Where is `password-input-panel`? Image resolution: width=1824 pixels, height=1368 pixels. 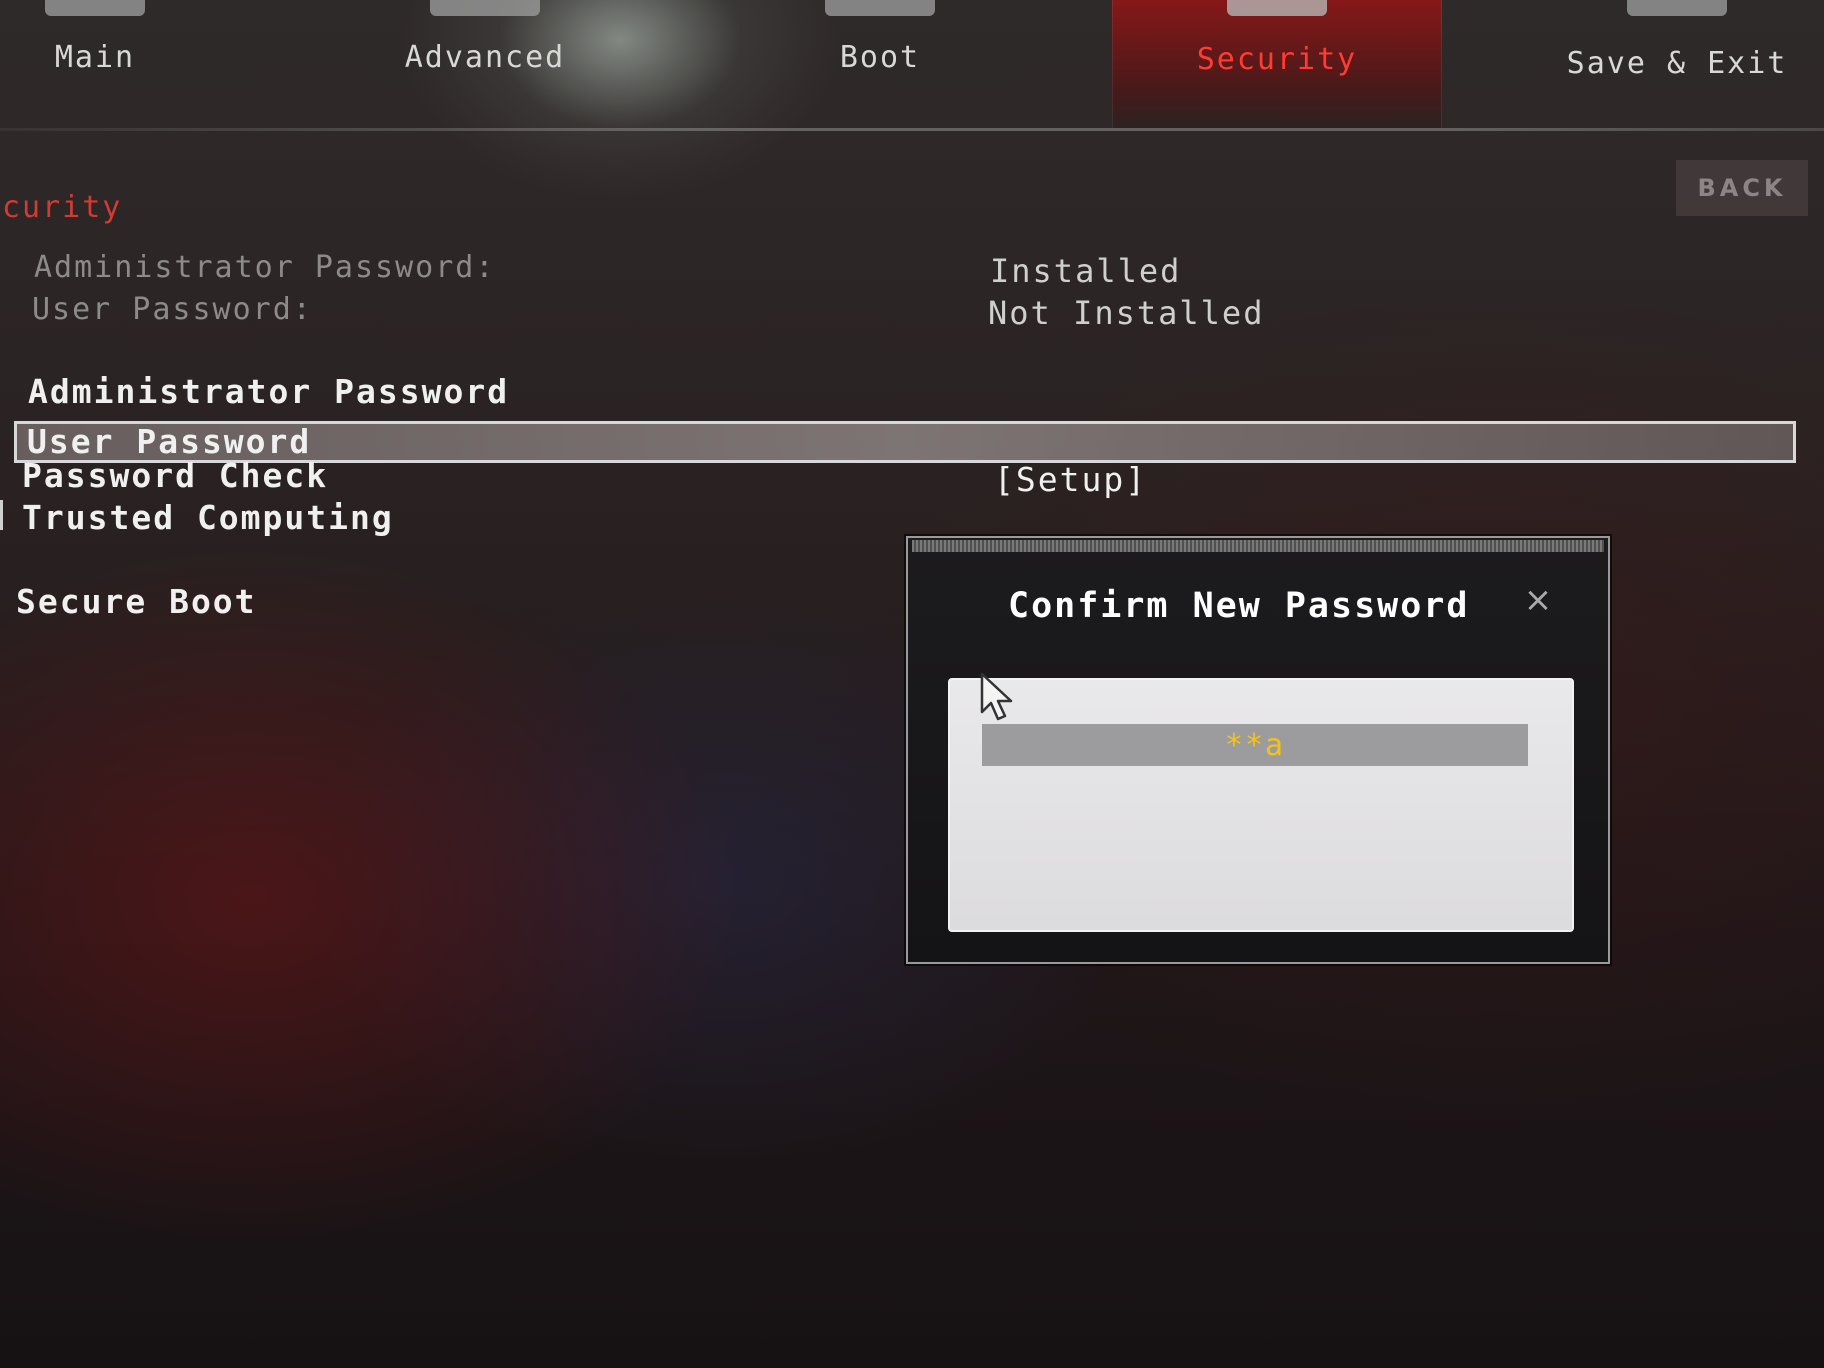 password-input-panel is located at coordinates (1261, 805).